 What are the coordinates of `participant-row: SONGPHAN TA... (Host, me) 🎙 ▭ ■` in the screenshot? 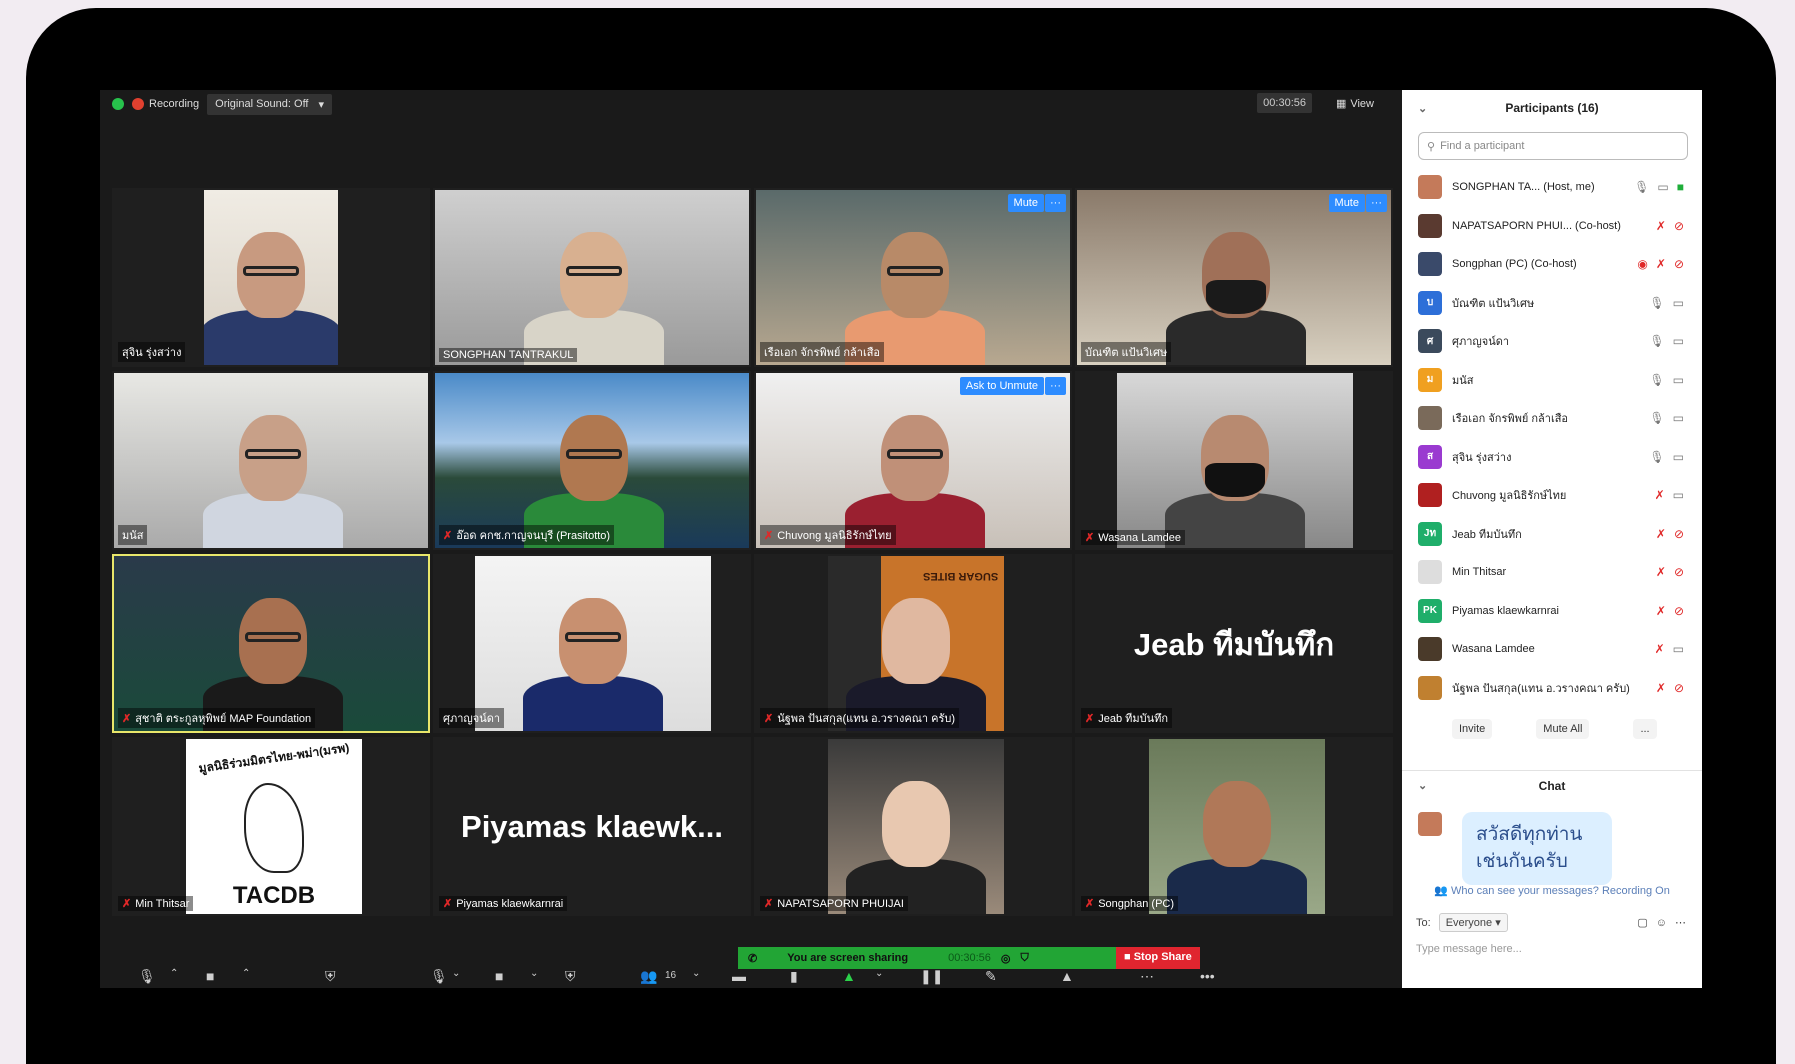 It's located at (1560, 187).